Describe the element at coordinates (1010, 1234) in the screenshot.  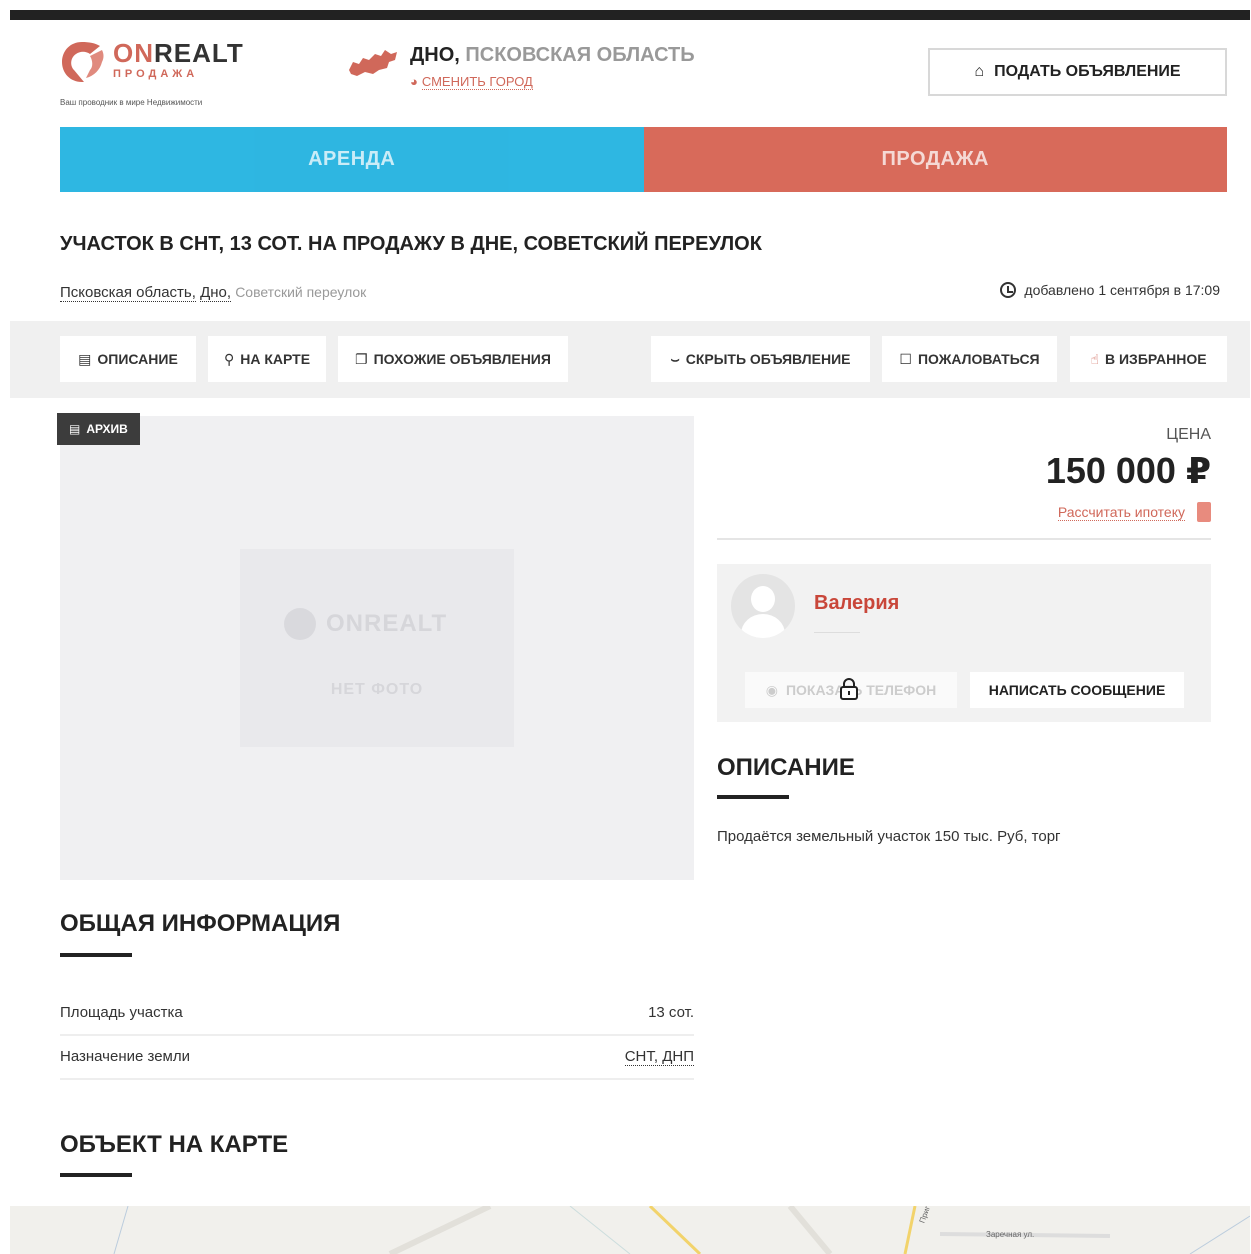
I see `map-label: Заречная ул.` at that location.